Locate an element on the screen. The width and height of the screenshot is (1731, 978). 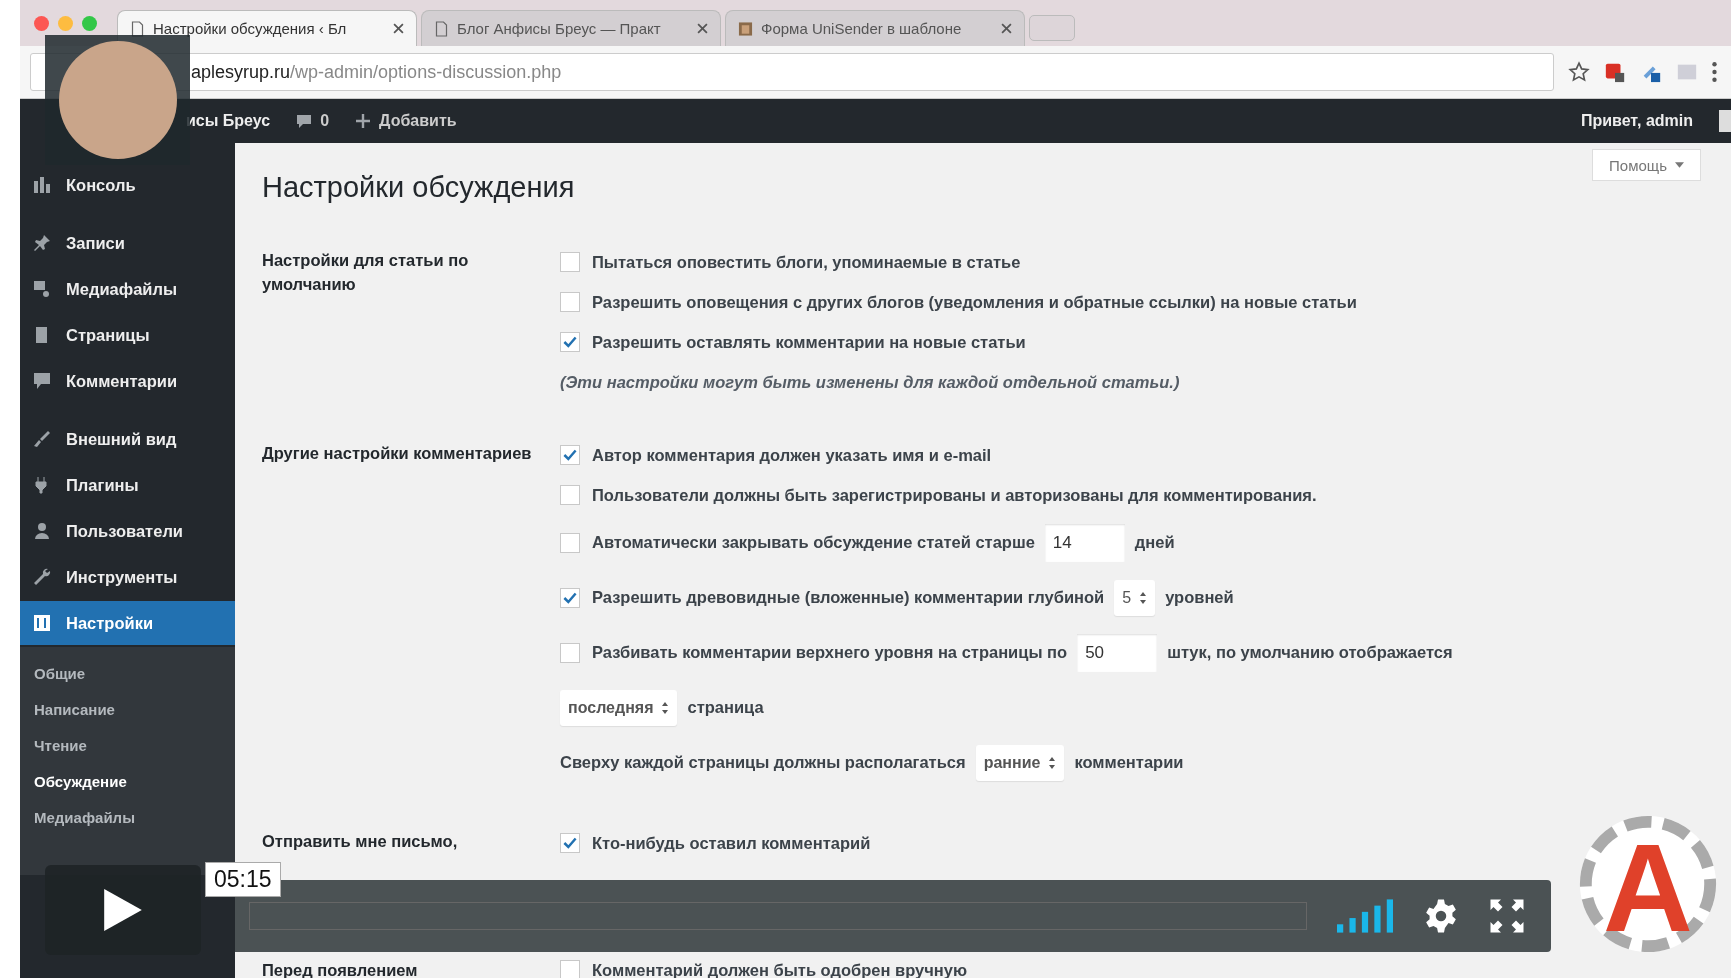
page-icon is located at coordinates (441, 28).